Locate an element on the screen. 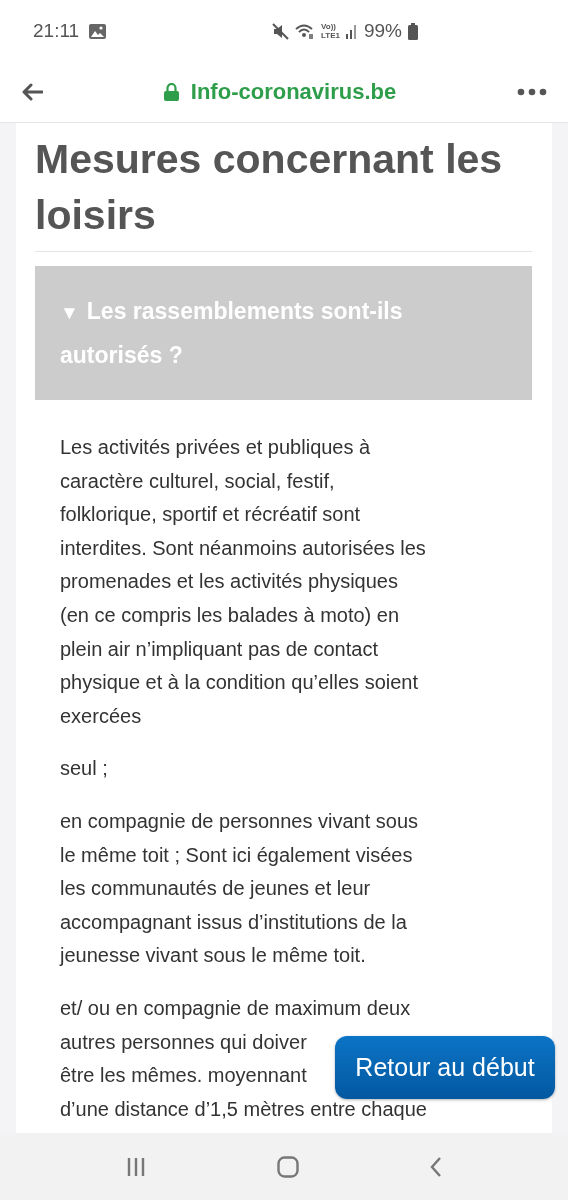  recent-apps-icon is located at coordinates (135, 1166).